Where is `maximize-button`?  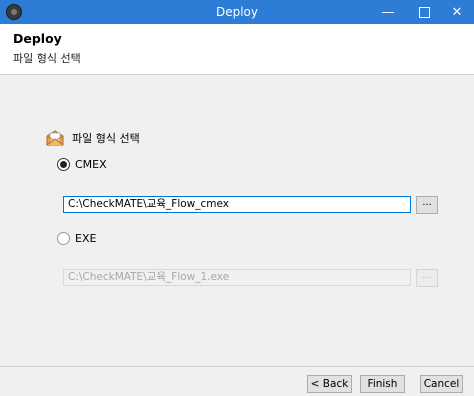 maximize-button is located at coordinates (424, 12).